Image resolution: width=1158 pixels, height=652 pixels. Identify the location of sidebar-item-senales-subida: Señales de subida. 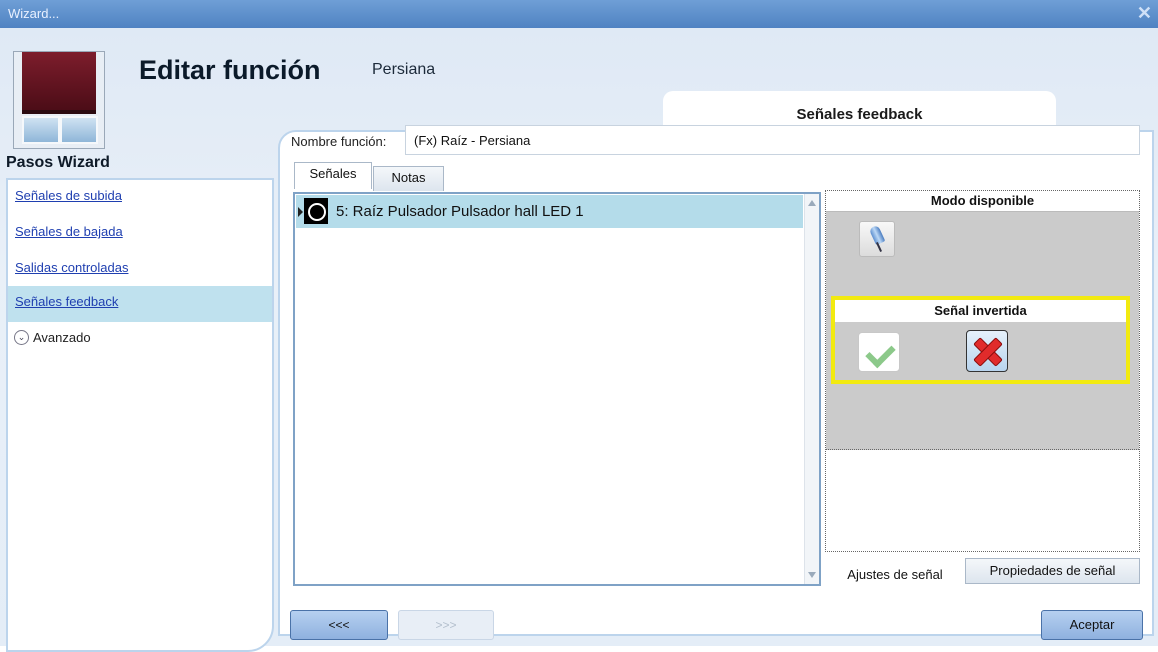
(140, 197).